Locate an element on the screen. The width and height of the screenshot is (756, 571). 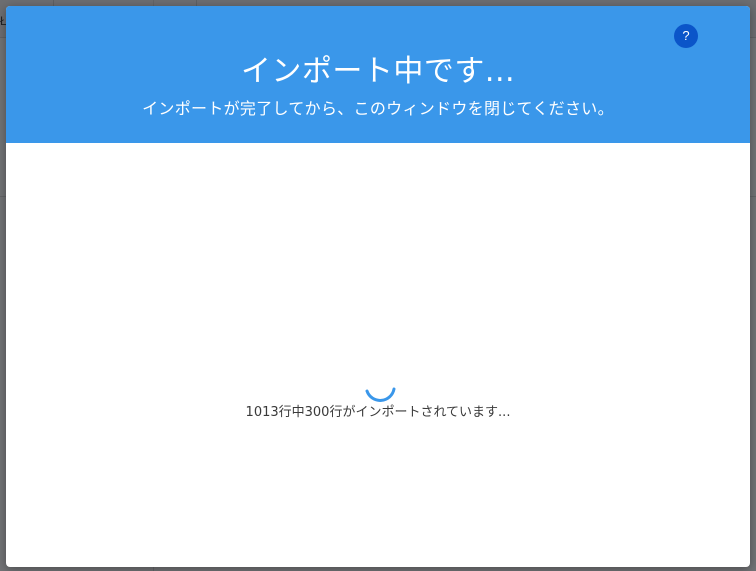
help-icon: ? is located at coordinates (686, 36).